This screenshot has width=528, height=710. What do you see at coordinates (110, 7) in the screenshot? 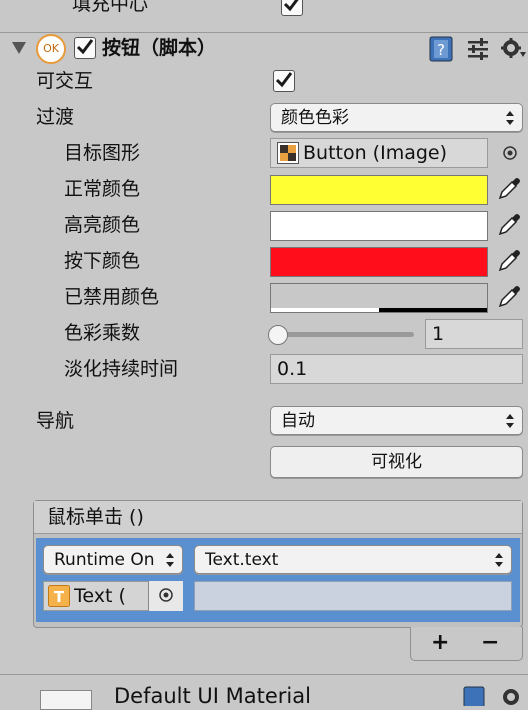
I see `fill-center-label: 填充中心` at bounding box center [110, 7].